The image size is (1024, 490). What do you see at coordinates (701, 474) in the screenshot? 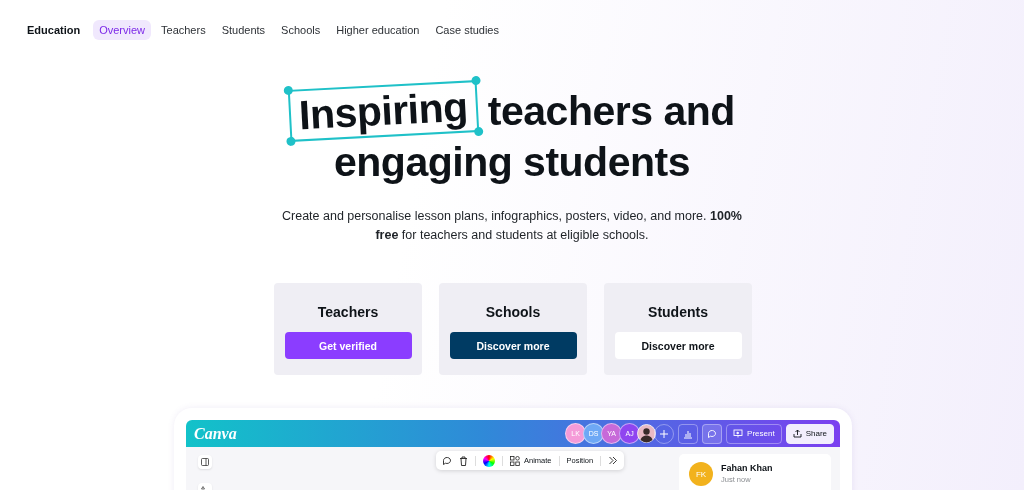
I see `user-avatar: FK` at bounding box center [701, 474].